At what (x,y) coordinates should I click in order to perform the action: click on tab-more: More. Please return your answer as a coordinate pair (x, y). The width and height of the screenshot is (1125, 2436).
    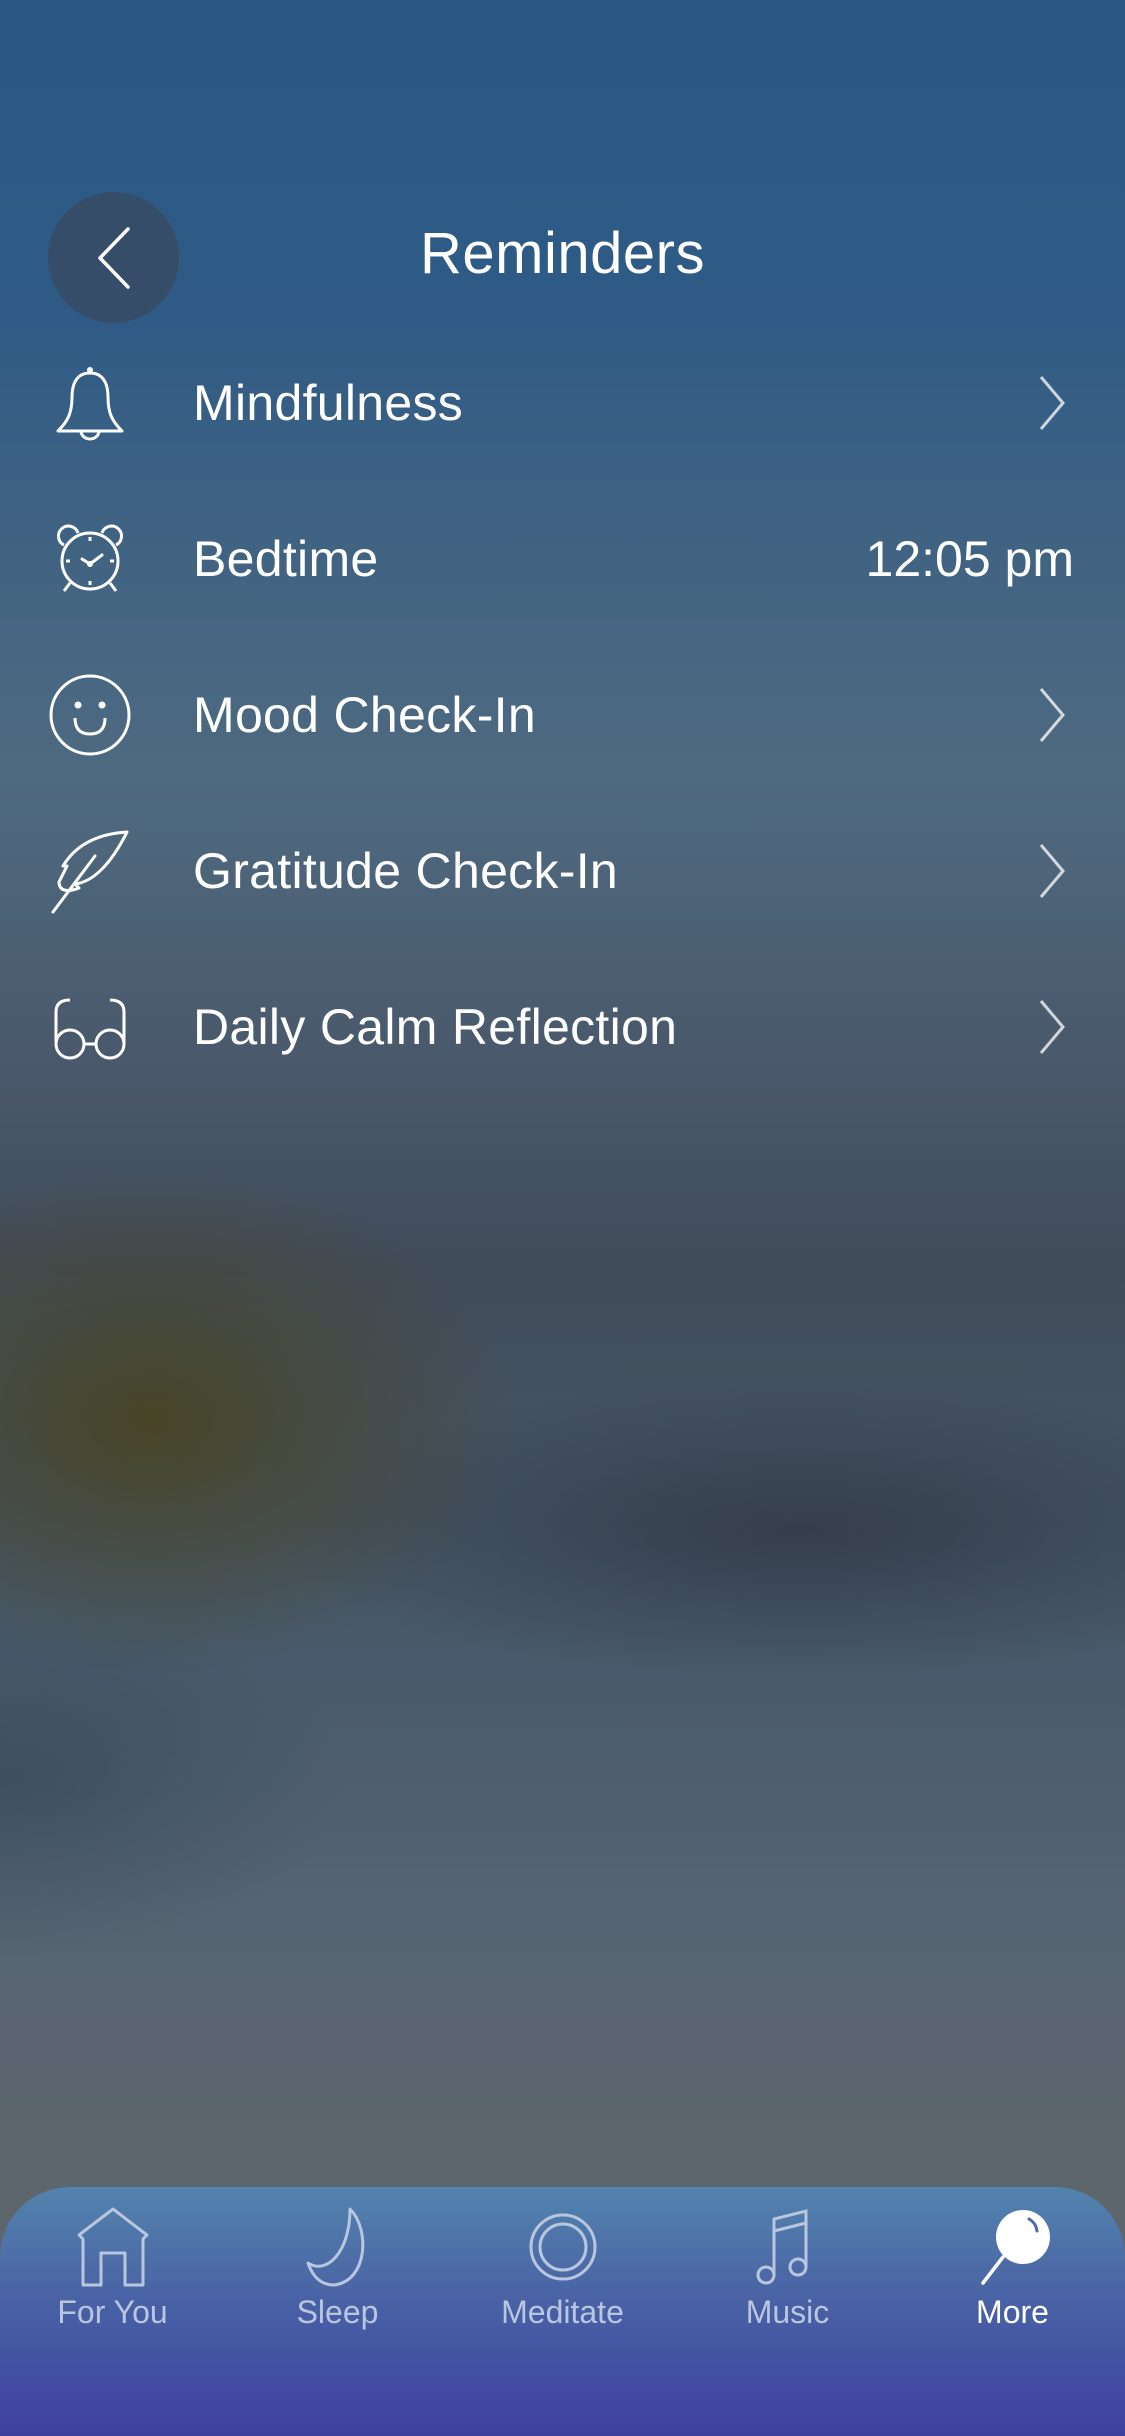
    Looking at the image, I should click on (1012, 2262).